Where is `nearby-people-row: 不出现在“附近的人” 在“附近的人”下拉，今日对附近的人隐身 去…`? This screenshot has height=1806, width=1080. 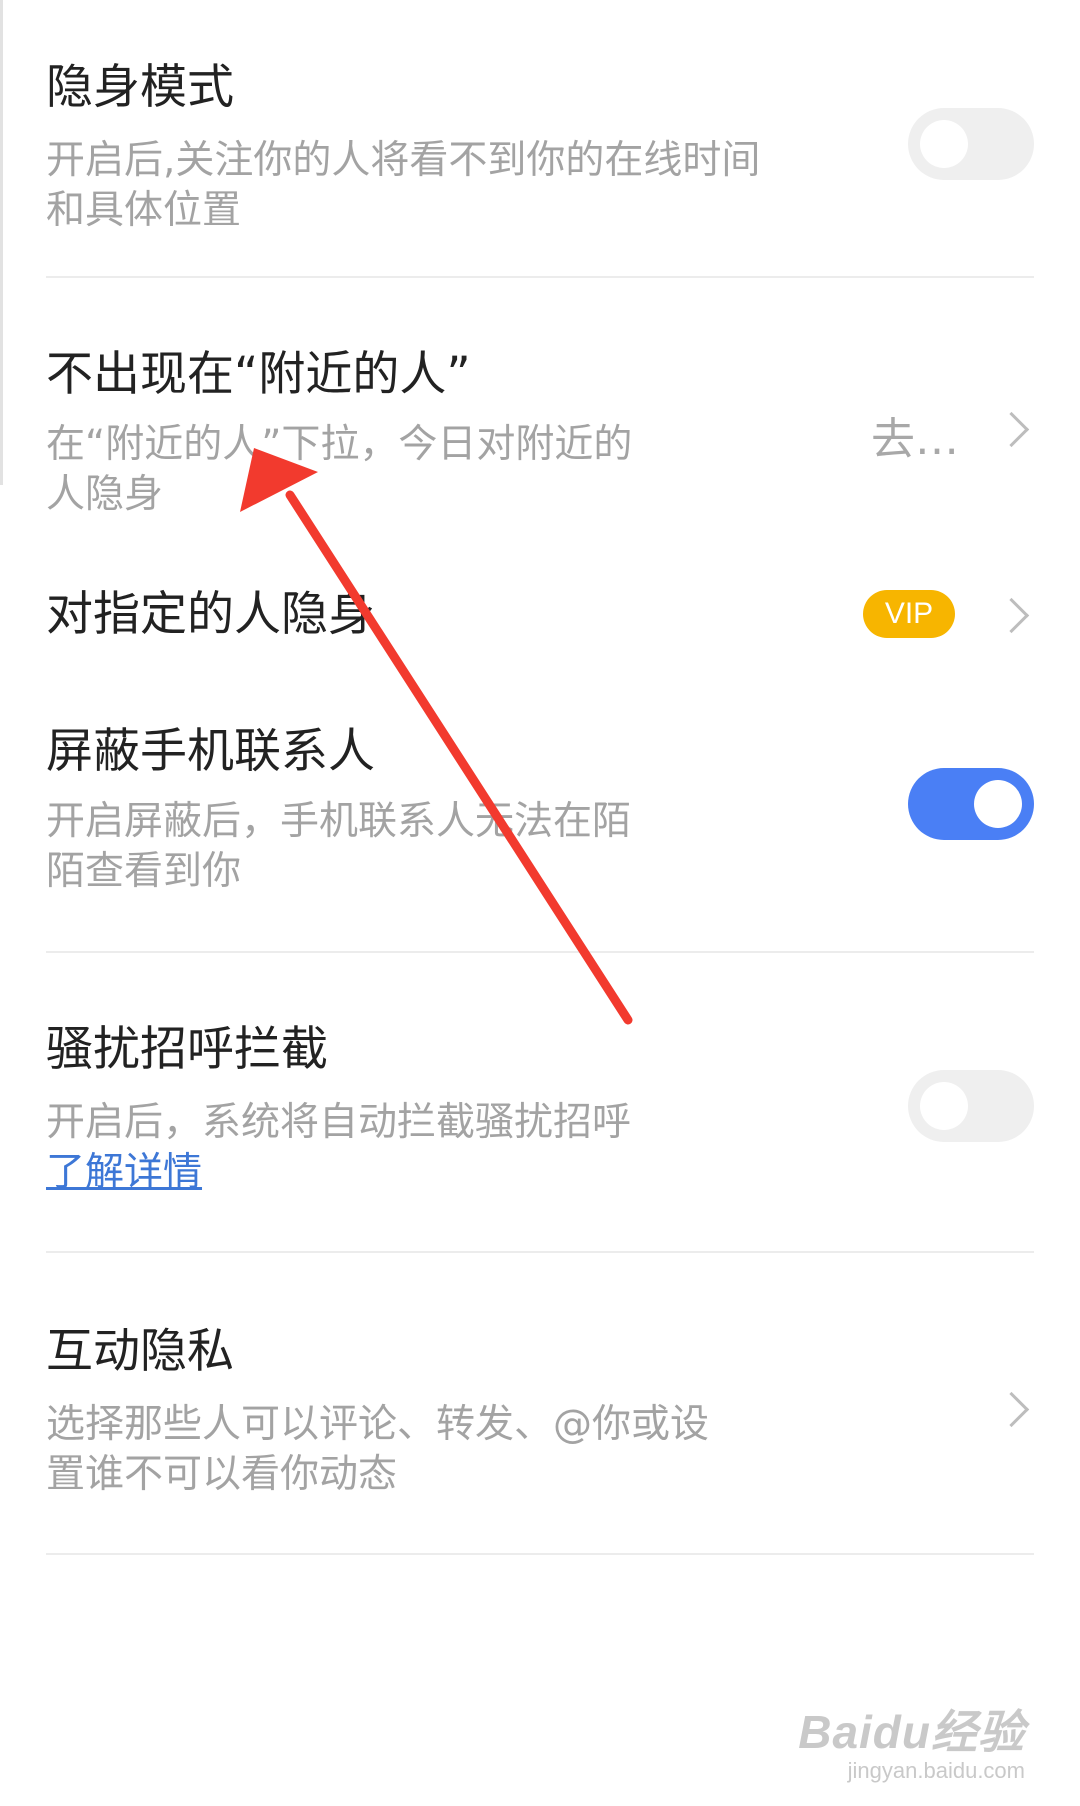 nearby-people-row: 不出现在“附近的人” 在“附近的人”下拉，今日对附近的人隐身 去… is located at coordinates (540, 435).